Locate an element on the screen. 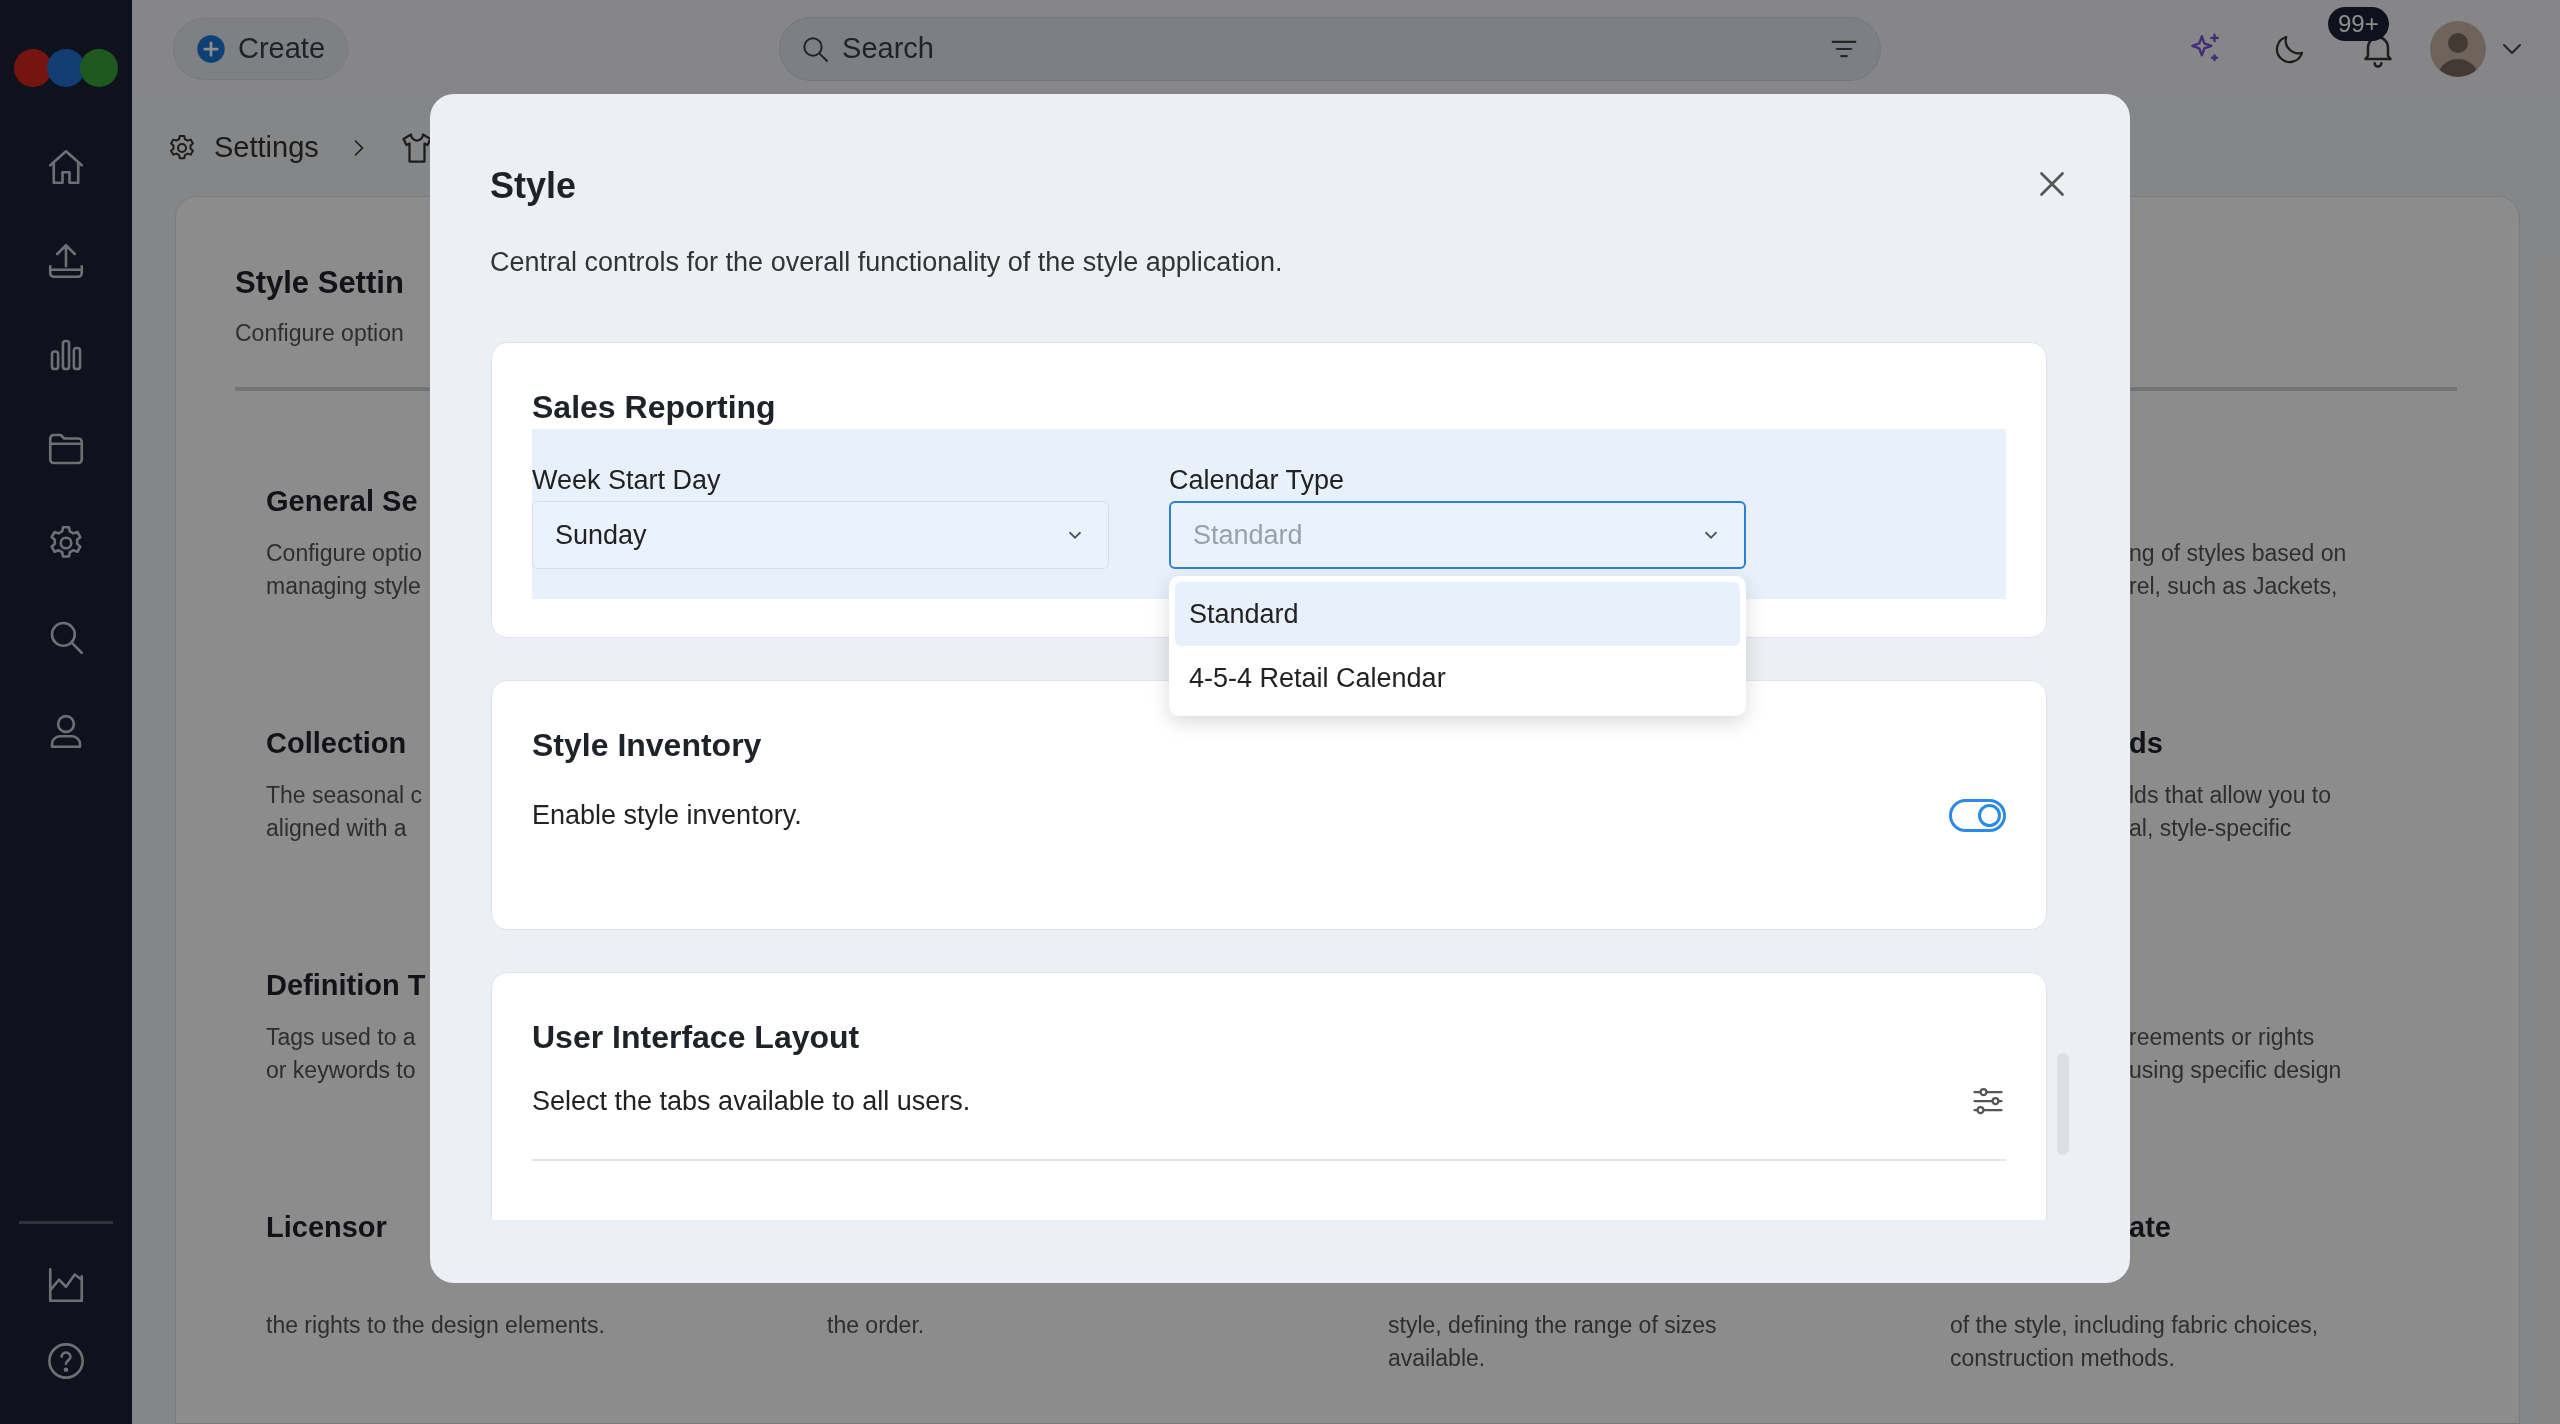 The image size is (2560, 1424). section-description: reements or rights is located at coordinates (2222, 1037).